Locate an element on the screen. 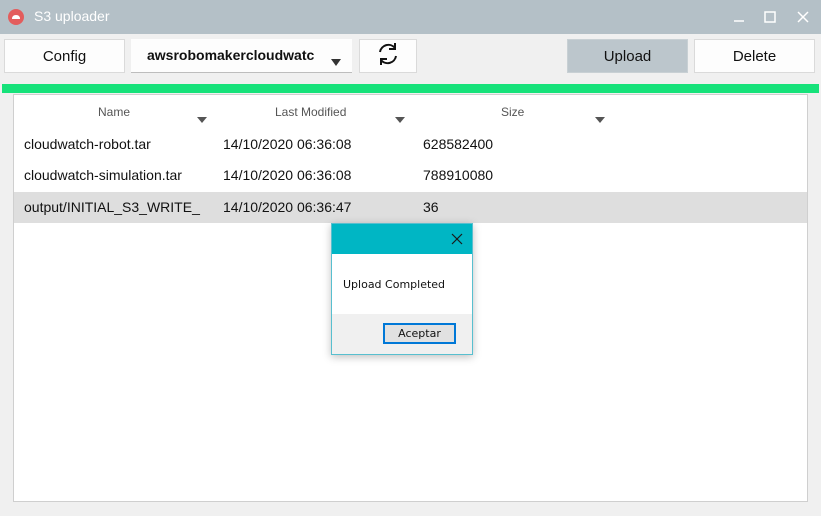  file-name: cloudwatch-simulation.tar is located at coordinates (103, 175).